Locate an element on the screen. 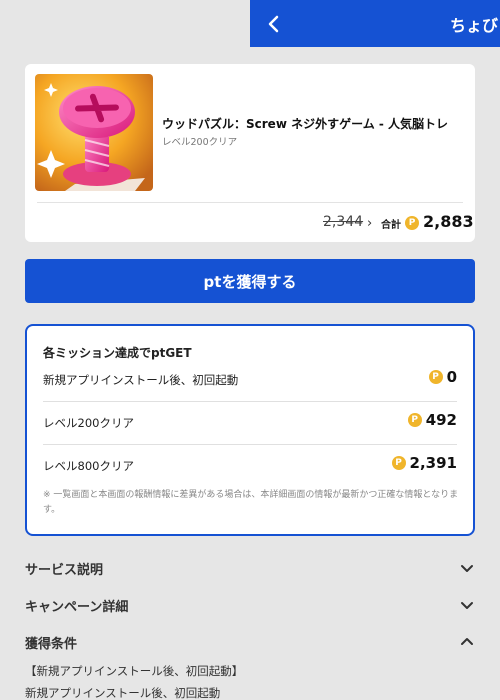 The image size is (500, 700). mission-points-value: 0 is located at coordinates (451, 377).